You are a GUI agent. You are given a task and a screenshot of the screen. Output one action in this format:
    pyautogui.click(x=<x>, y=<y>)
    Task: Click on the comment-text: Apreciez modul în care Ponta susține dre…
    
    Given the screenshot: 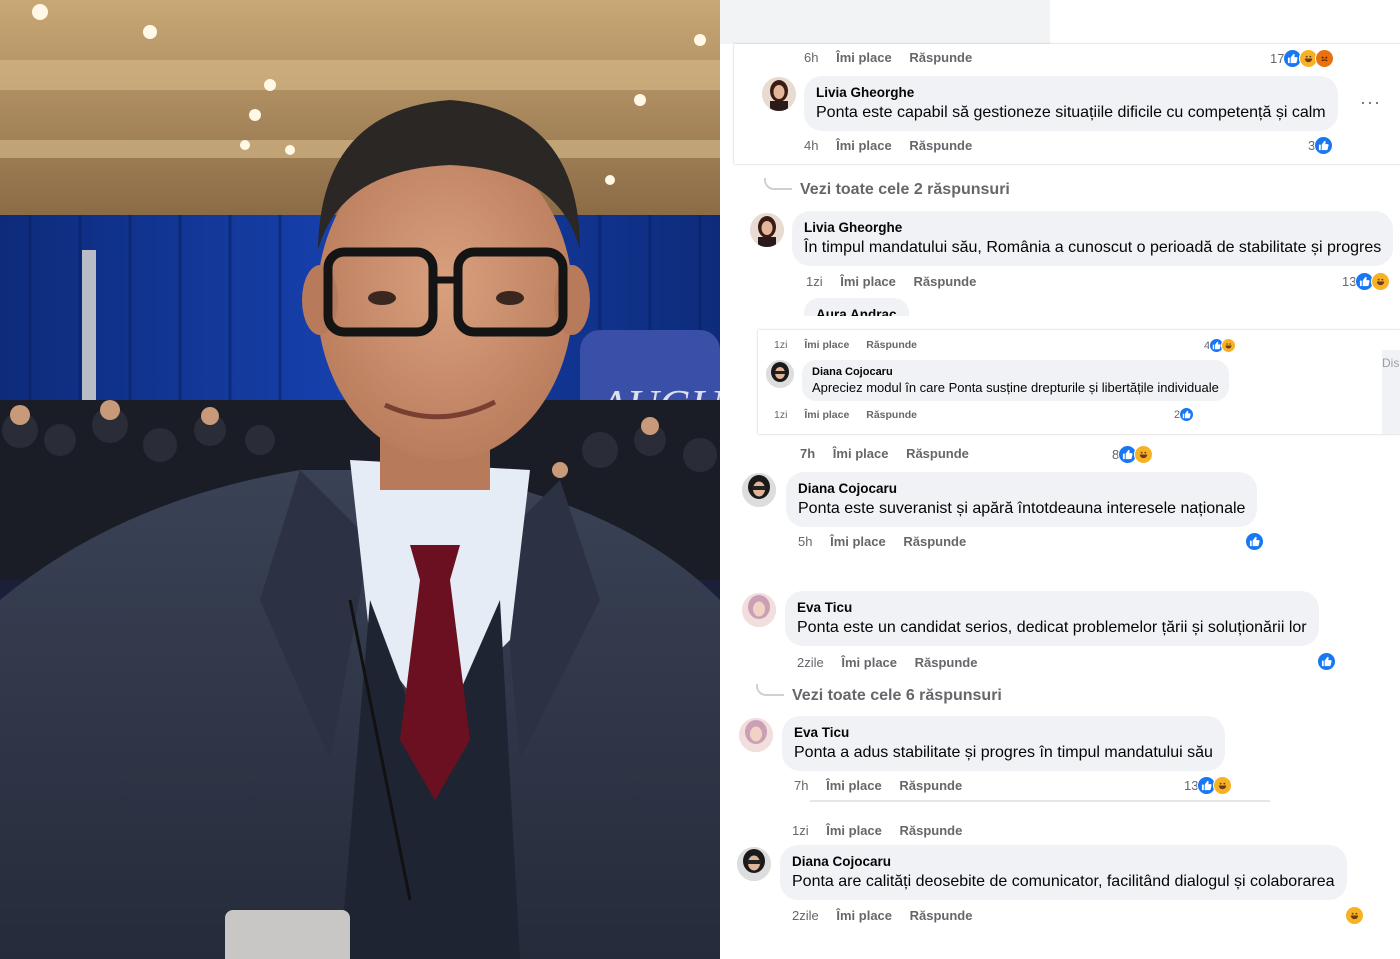 What is the action you would take?
    pyautogui.click(x=1015, y=387)
    